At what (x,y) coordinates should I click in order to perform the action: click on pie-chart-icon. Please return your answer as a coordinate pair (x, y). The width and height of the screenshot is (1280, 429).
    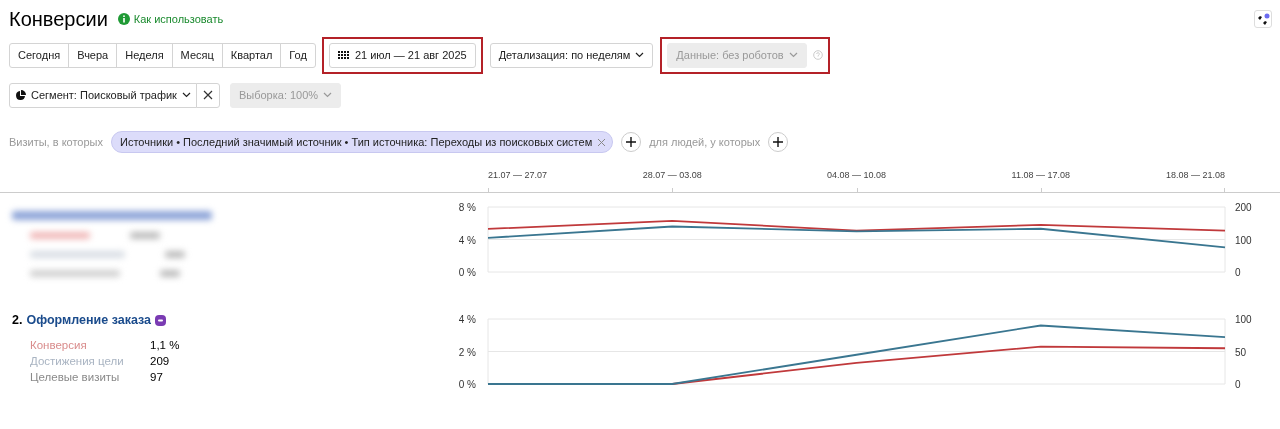
    Looking at the image, I should click on (20, 95).